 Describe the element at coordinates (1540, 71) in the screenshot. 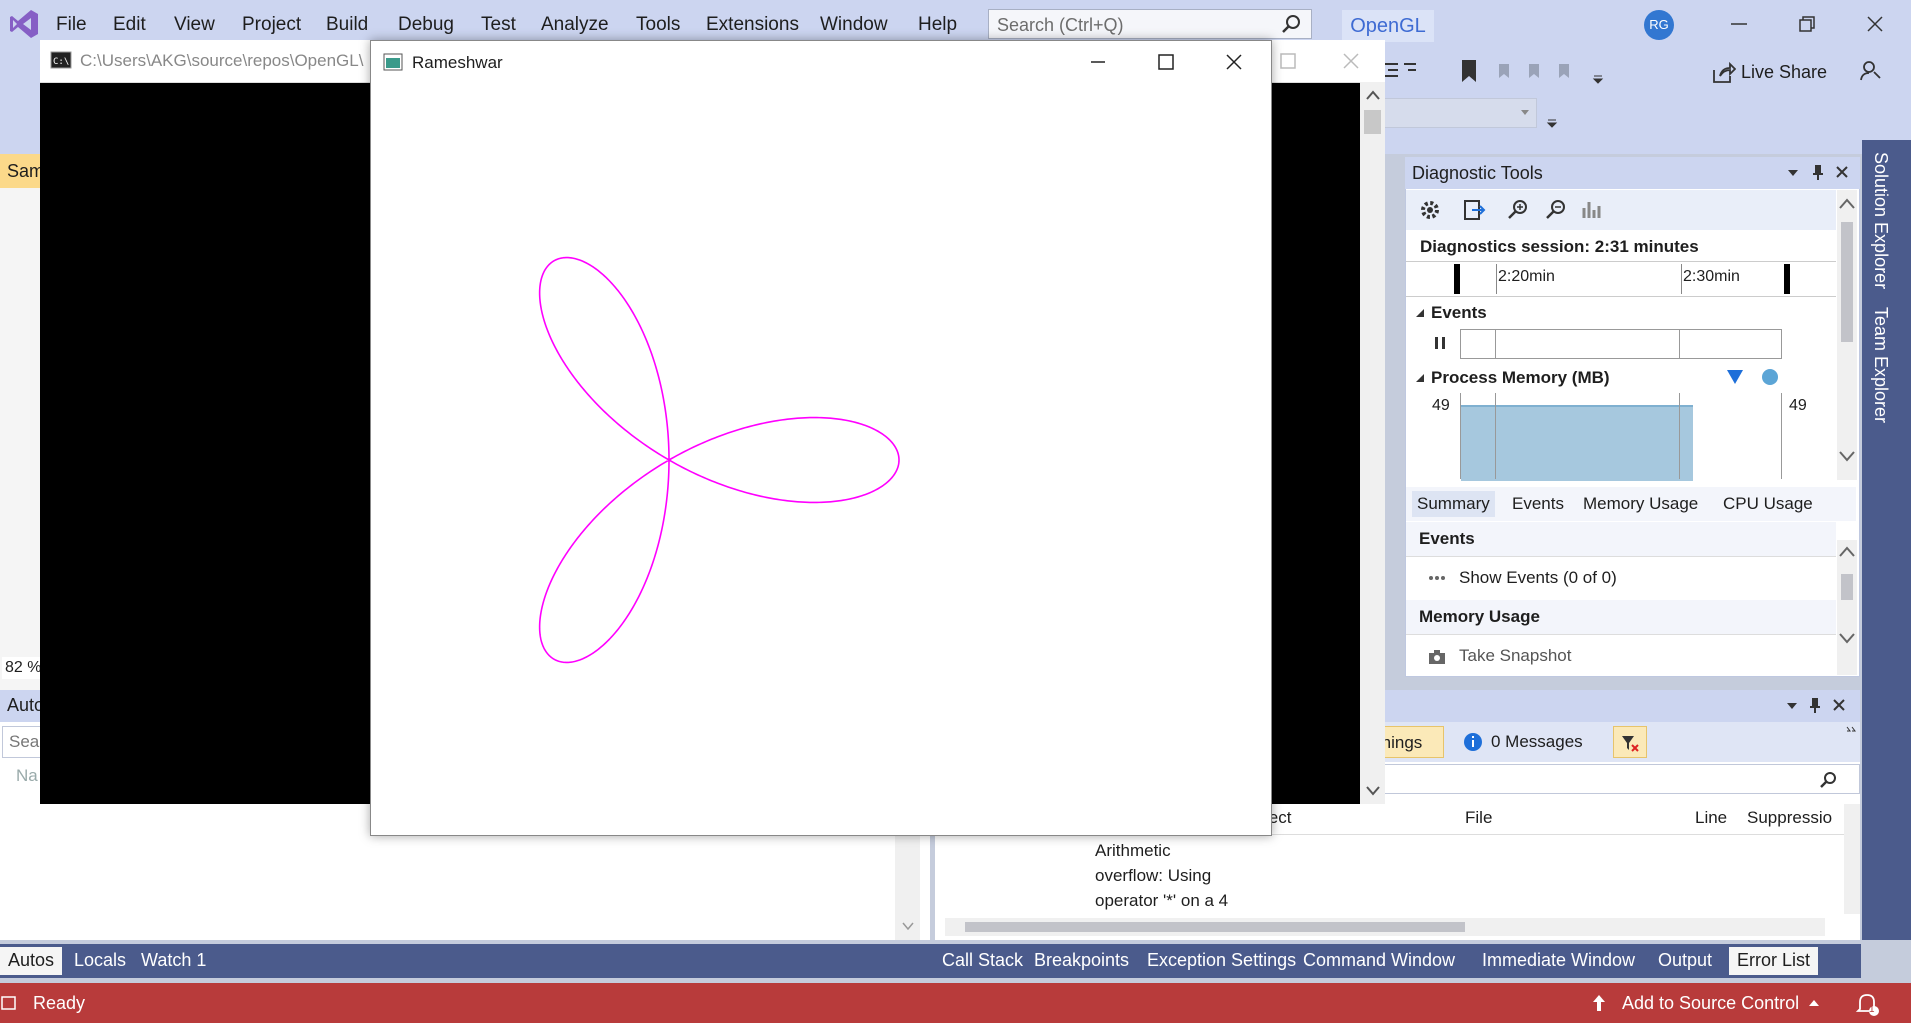

I see `bookmark-nav-icons` at that location.